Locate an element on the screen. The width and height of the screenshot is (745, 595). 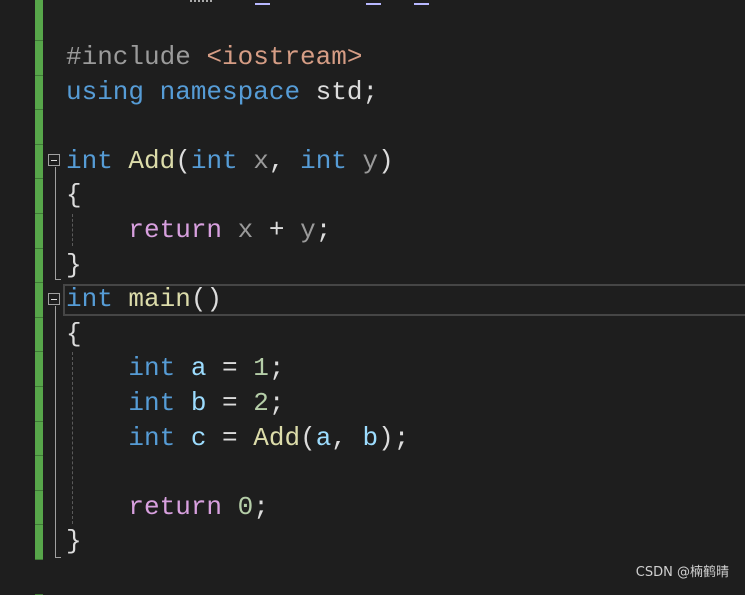
code-line: #include <iostream> is located at coordinates (237, 57).